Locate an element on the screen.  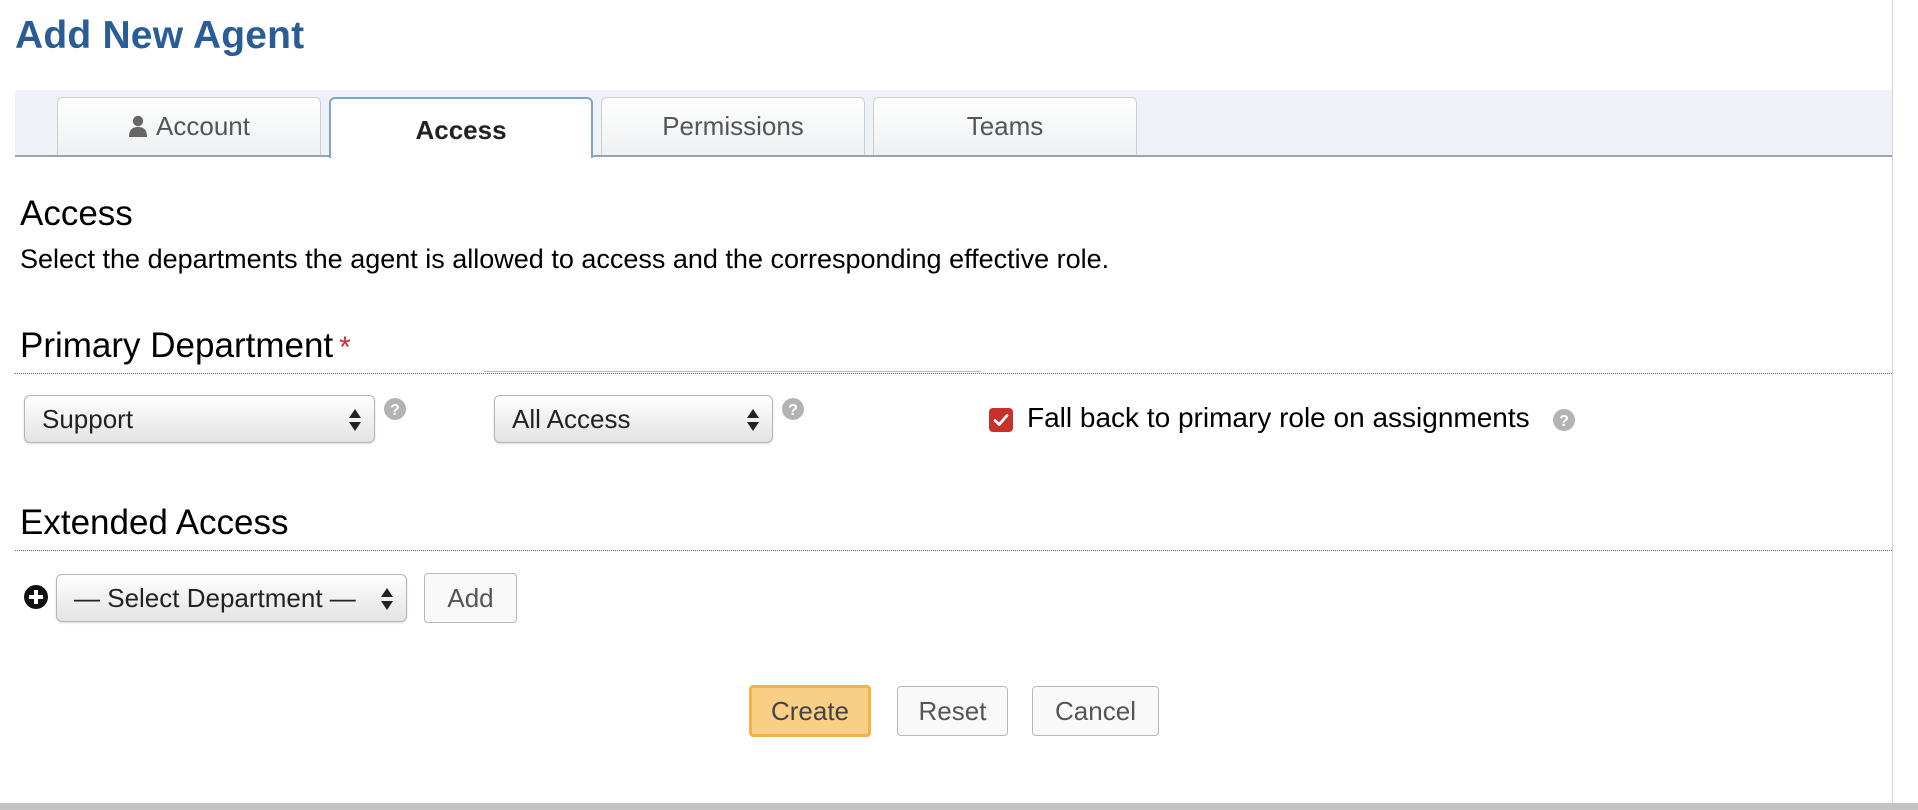
create-button: Create is located at coordinates (810, 711).